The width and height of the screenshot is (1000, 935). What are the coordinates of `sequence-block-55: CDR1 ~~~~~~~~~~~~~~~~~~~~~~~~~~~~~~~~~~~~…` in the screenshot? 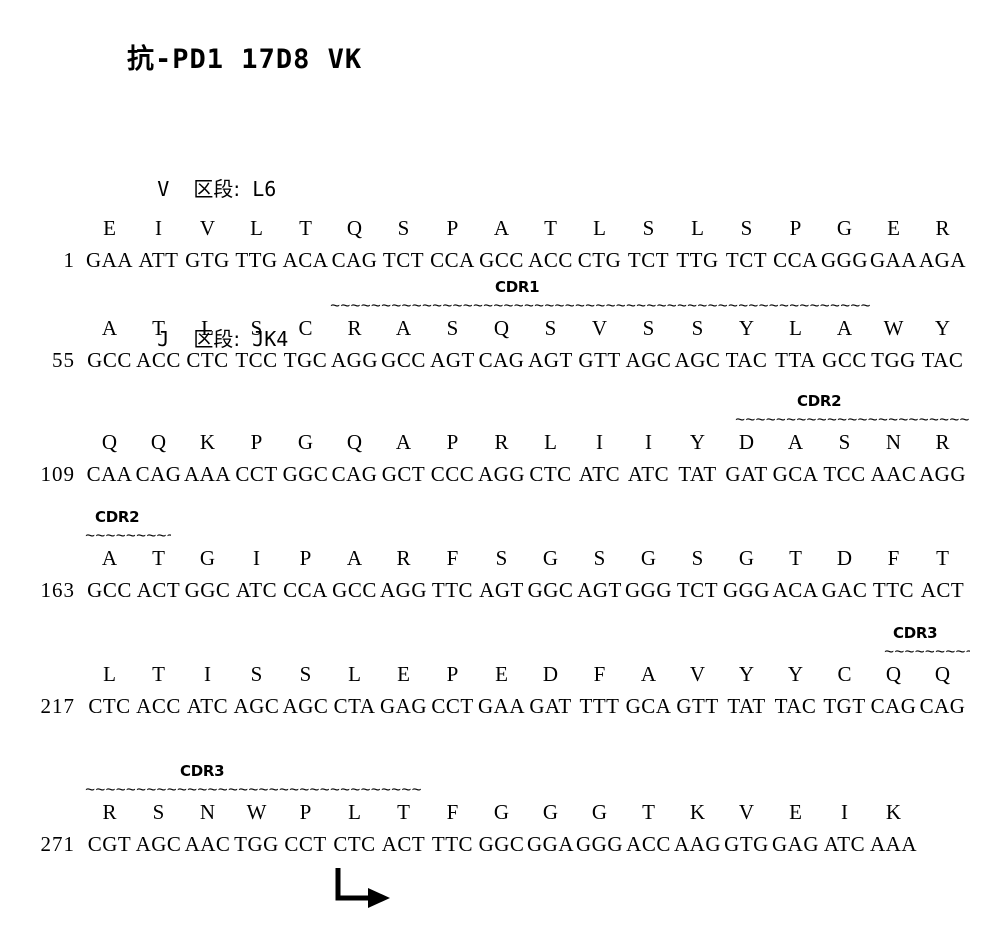 It's located at (500, 328).